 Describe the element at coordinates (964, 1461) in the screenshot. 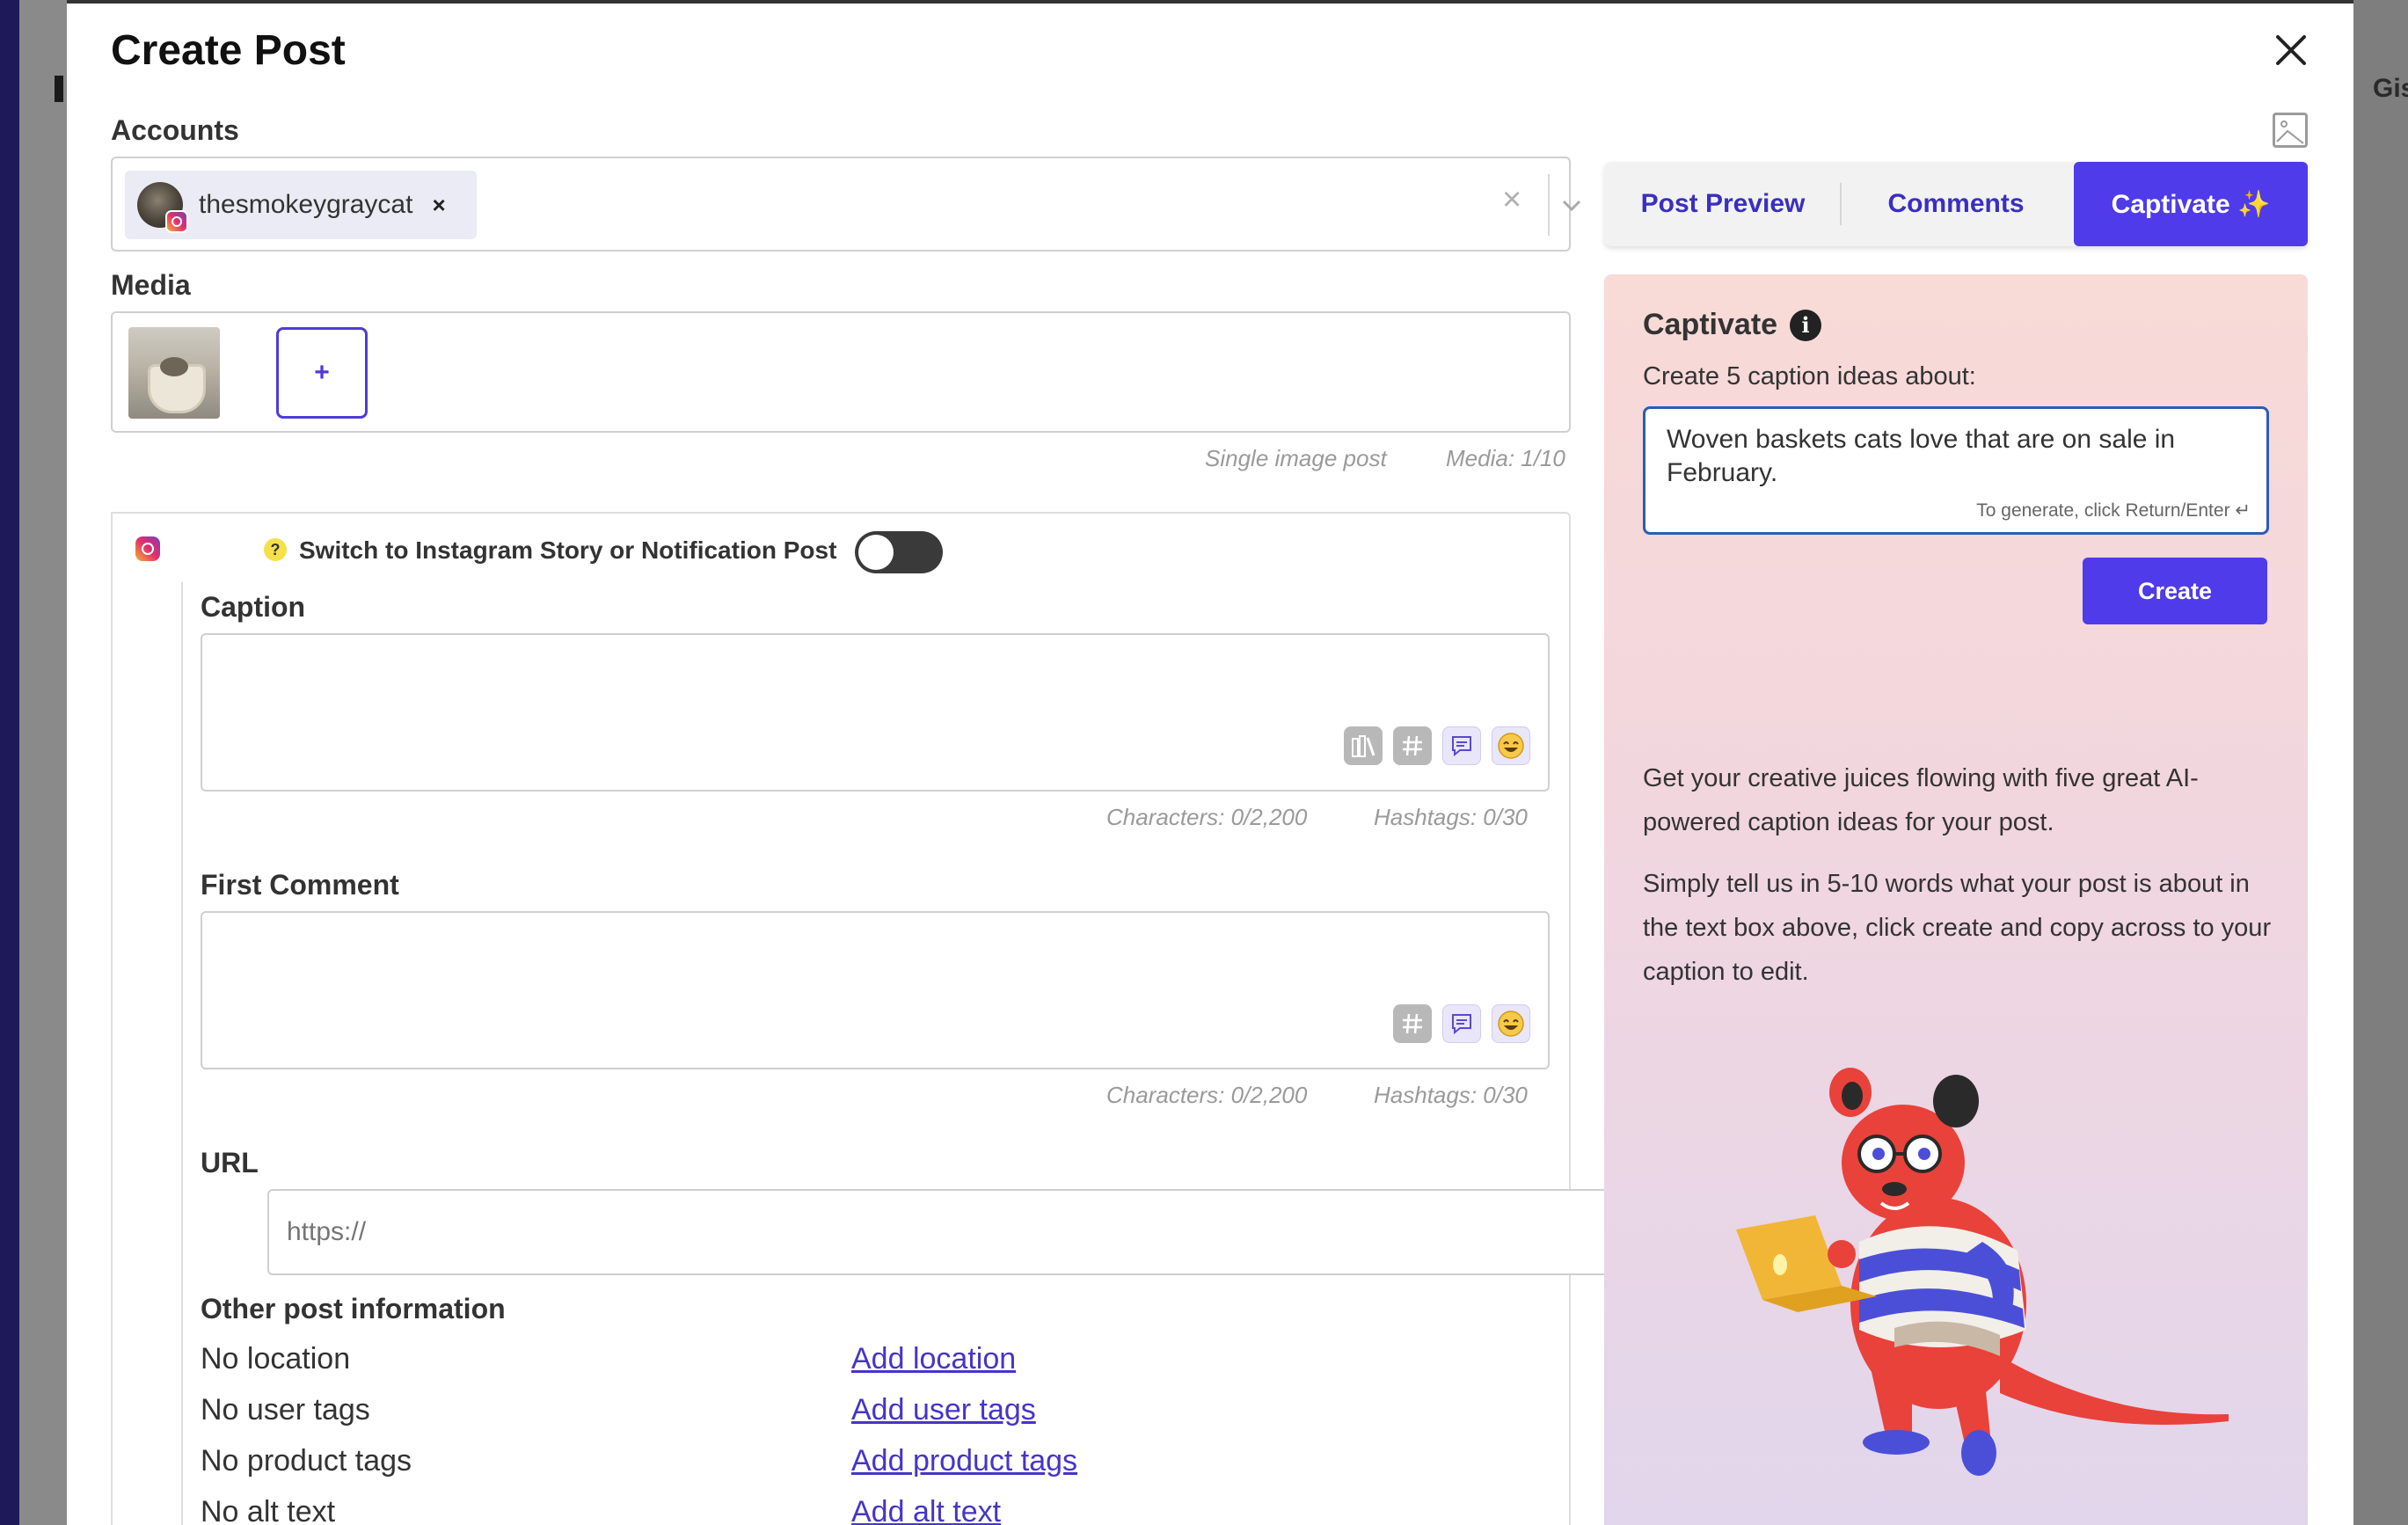

I see `add-product-tags-link: Add product tags` at that location.